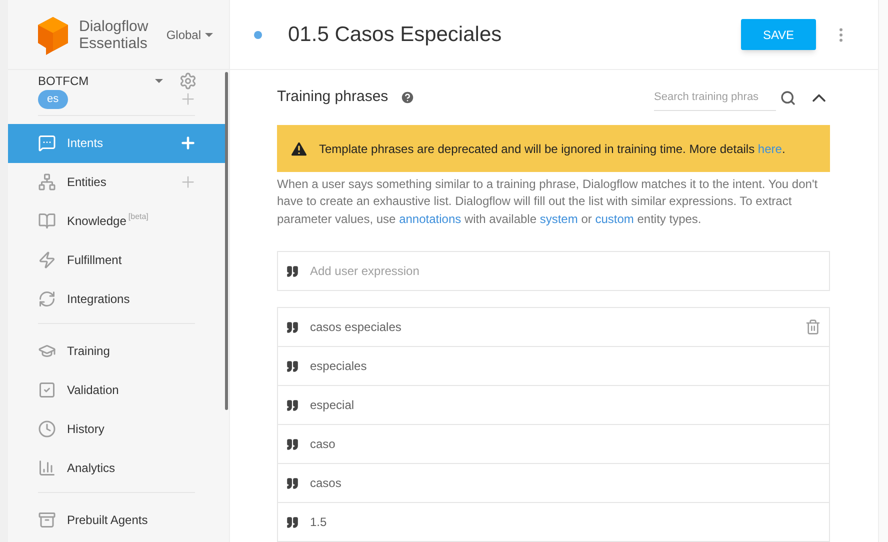 This screenshot has height=542, width=888. I want to click on delete-icon, so click(813, 327).